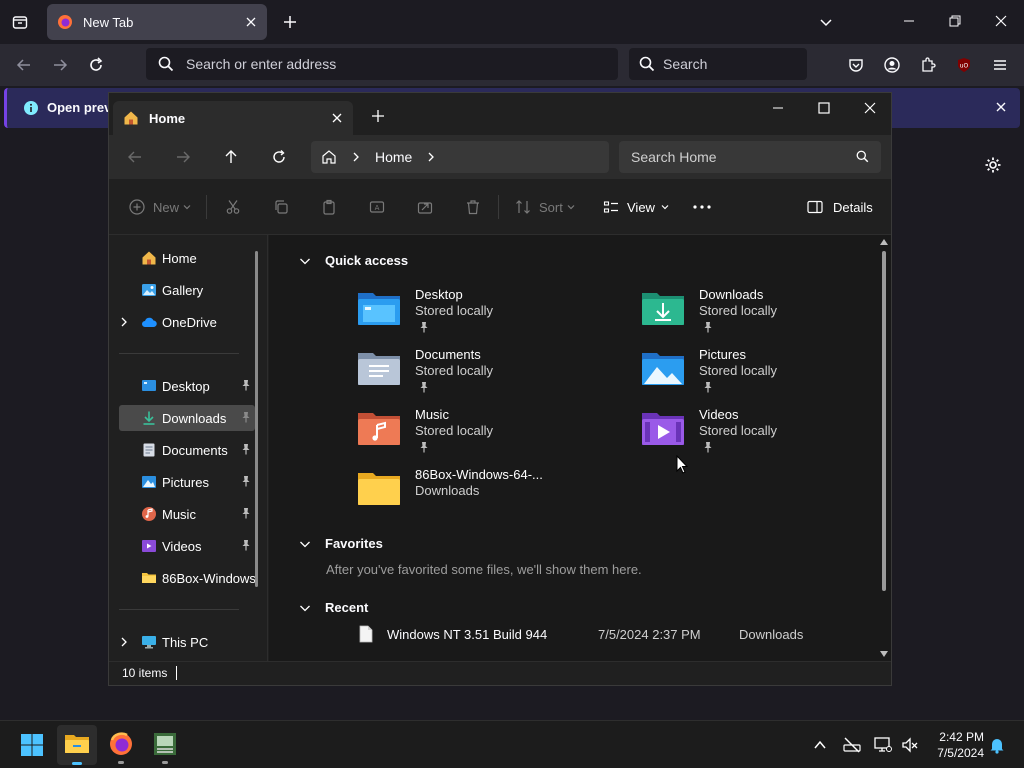  I want to click on explorer-close-icon, so click(870, 108).